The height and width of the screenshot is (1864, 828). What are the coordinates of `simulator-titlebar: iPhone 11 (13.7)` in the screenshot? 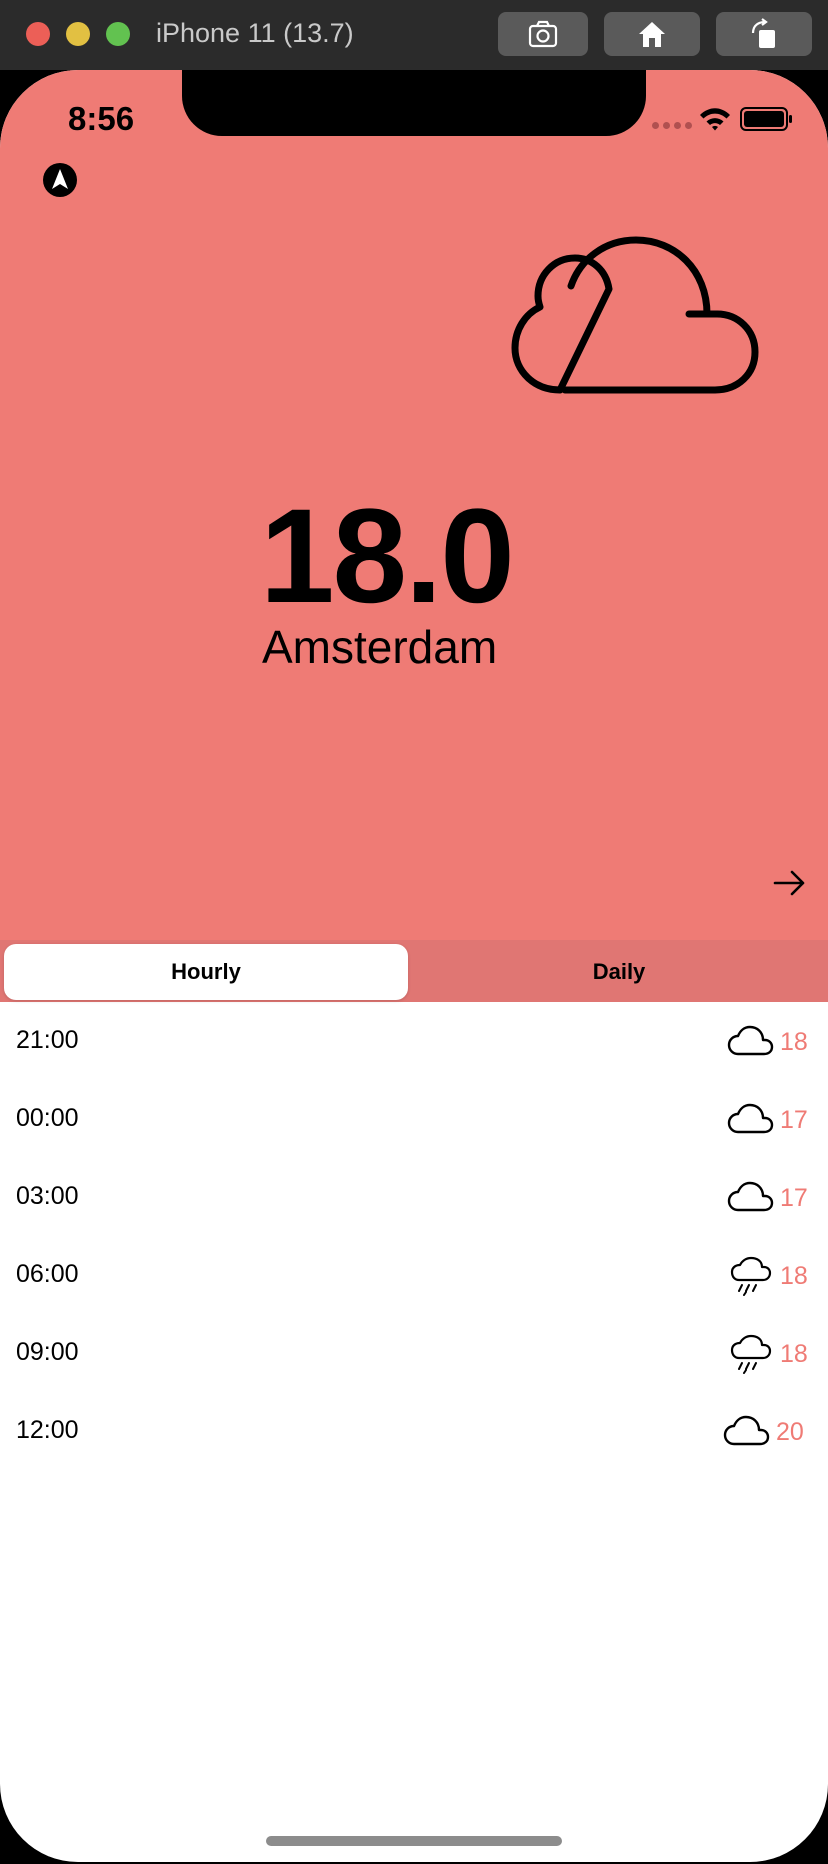 It's located at (414, 35).